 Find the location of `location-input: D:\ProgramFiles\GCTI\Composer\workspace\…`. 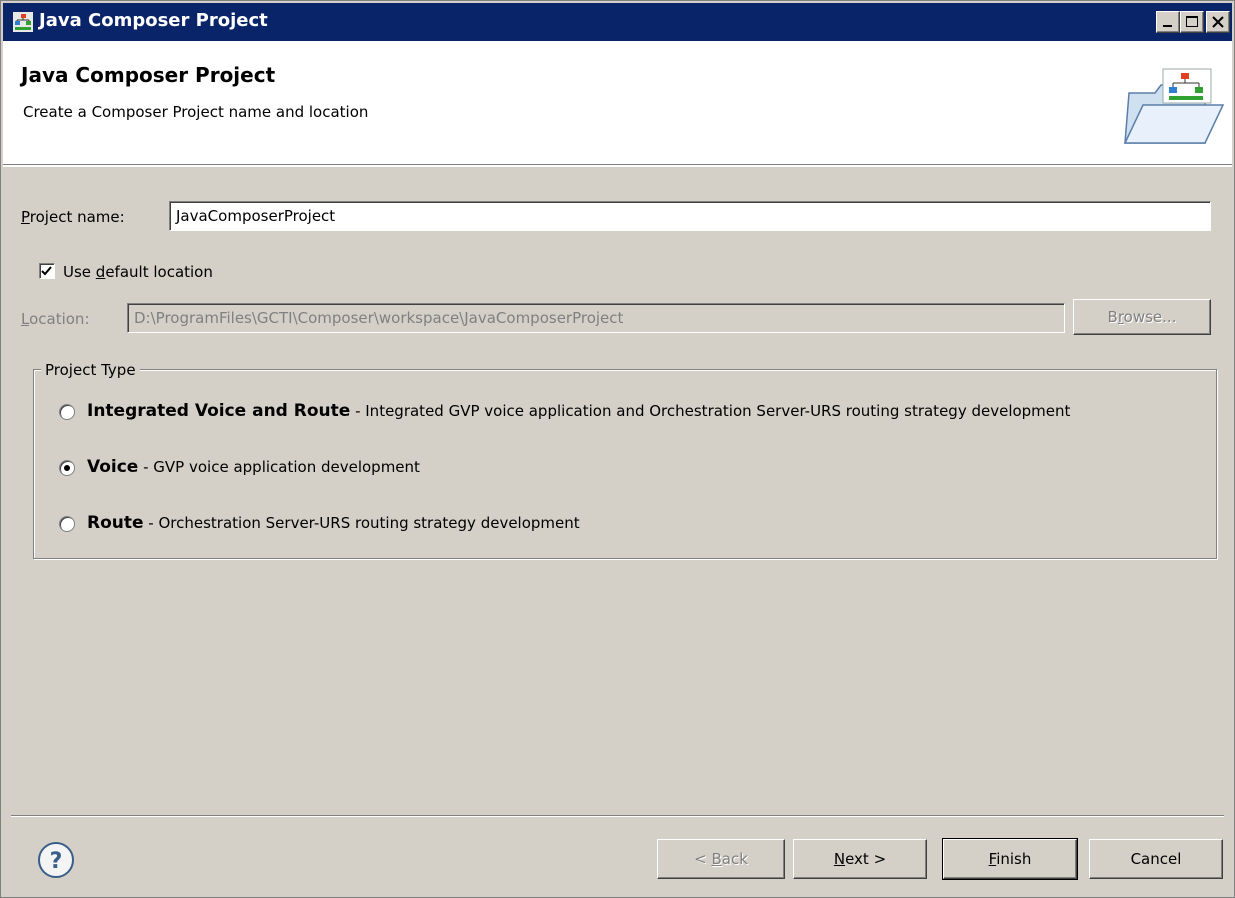

location-input: D:\ProgramFiles\GCTI\Composer\workspace\… is located at coordinates (596, 318).